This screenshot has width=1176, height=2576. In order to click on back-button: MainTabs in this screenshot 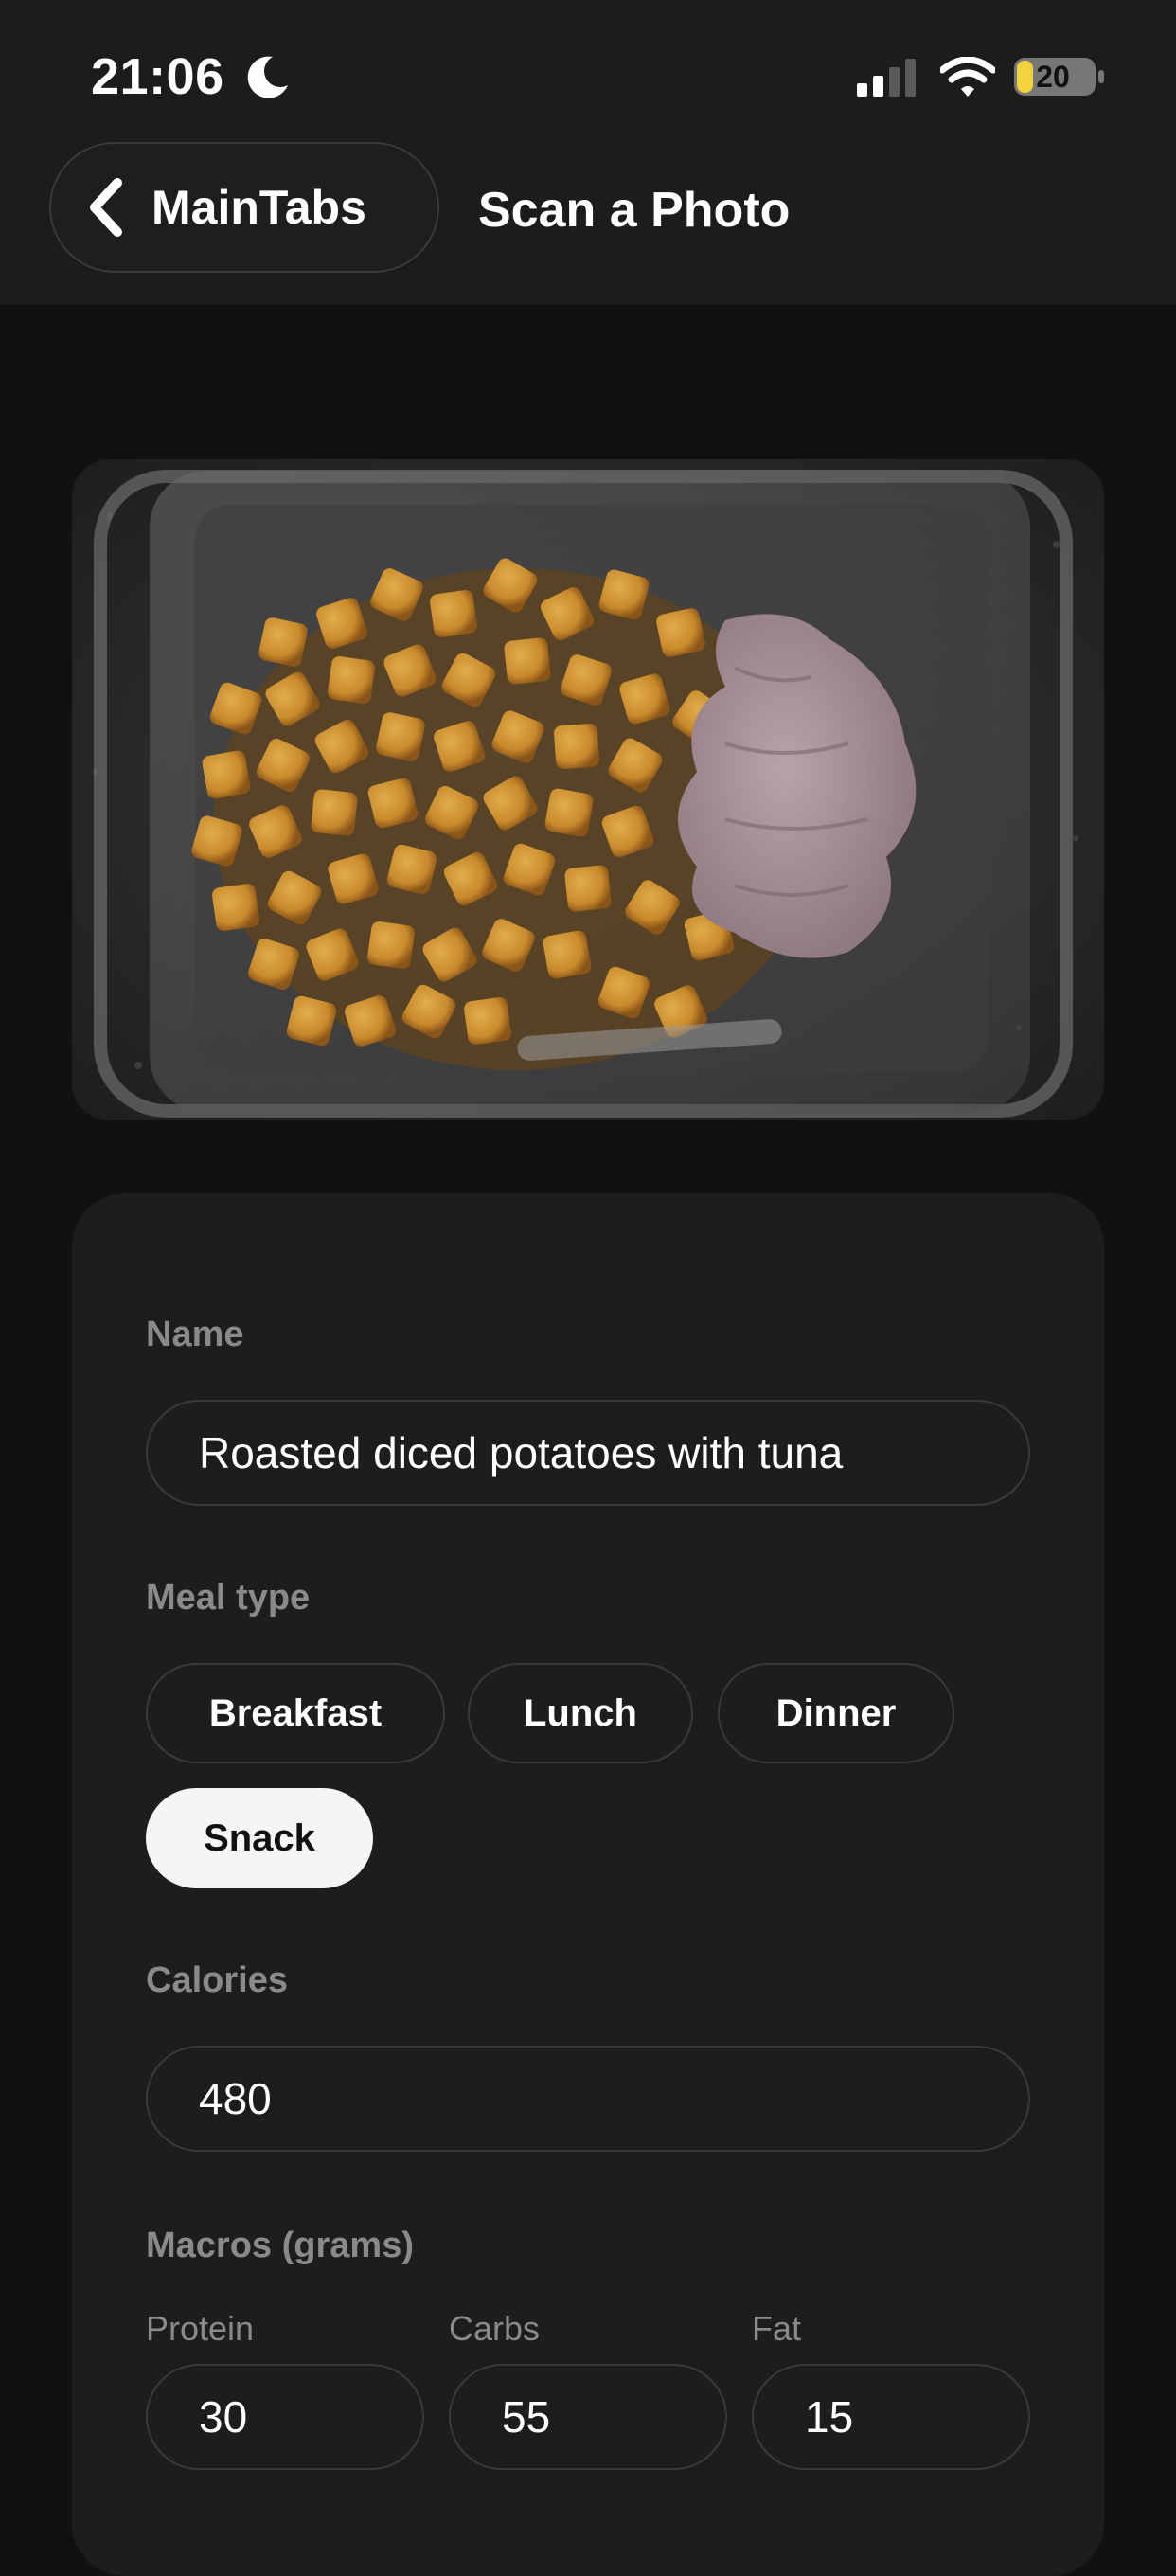, I will do `click(244, 207)`.